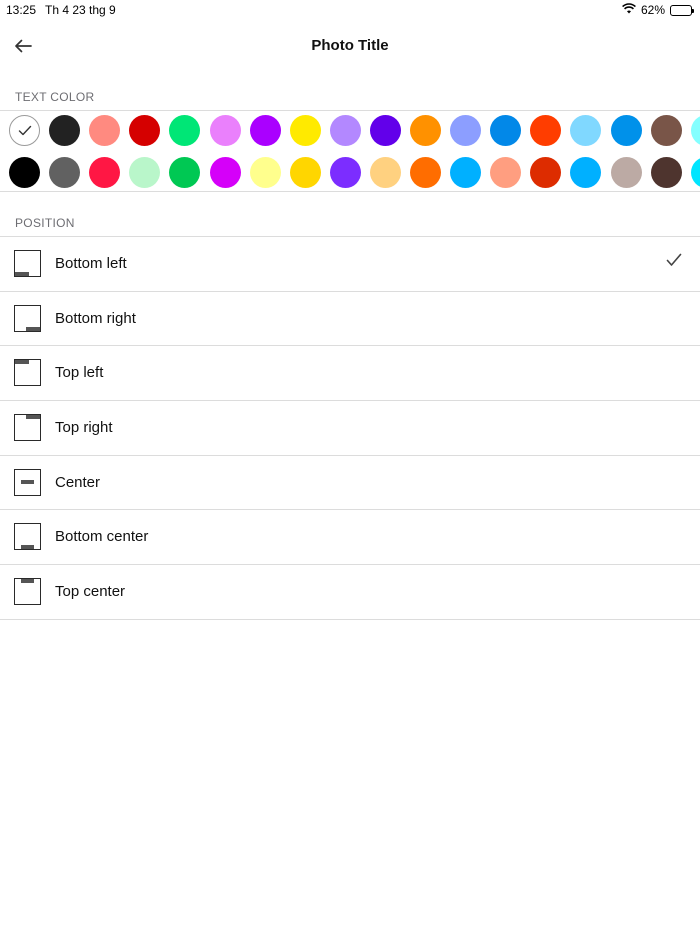  What do you see at coordinates (102, 537) in the screenshot?
I see `position-label: Bottom center` at bounding box center [102, 537].